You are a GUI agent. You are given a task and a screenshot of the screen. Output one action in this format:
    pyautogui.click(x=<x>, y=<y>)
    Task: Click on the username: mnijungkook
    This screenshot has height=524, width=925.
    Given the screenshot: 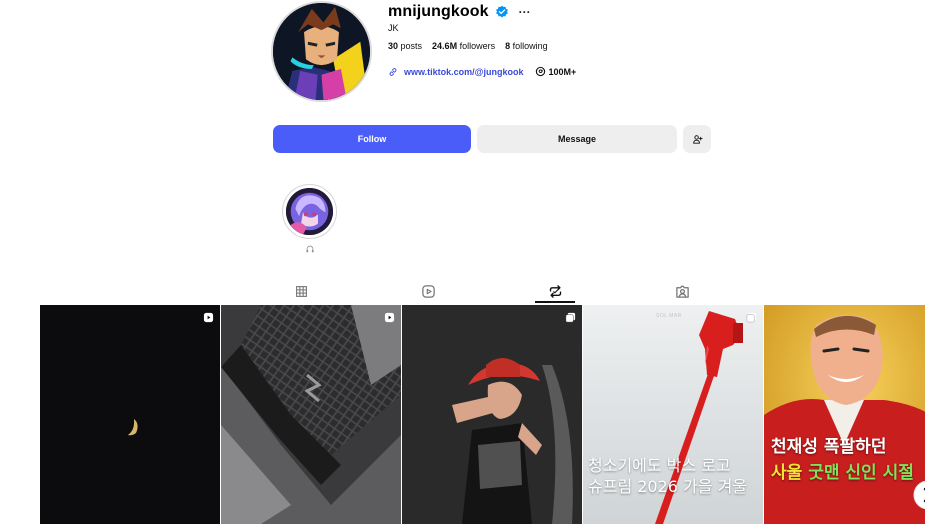 What is the action you would take?
    pyautogui.click(x=438, y=11)
    